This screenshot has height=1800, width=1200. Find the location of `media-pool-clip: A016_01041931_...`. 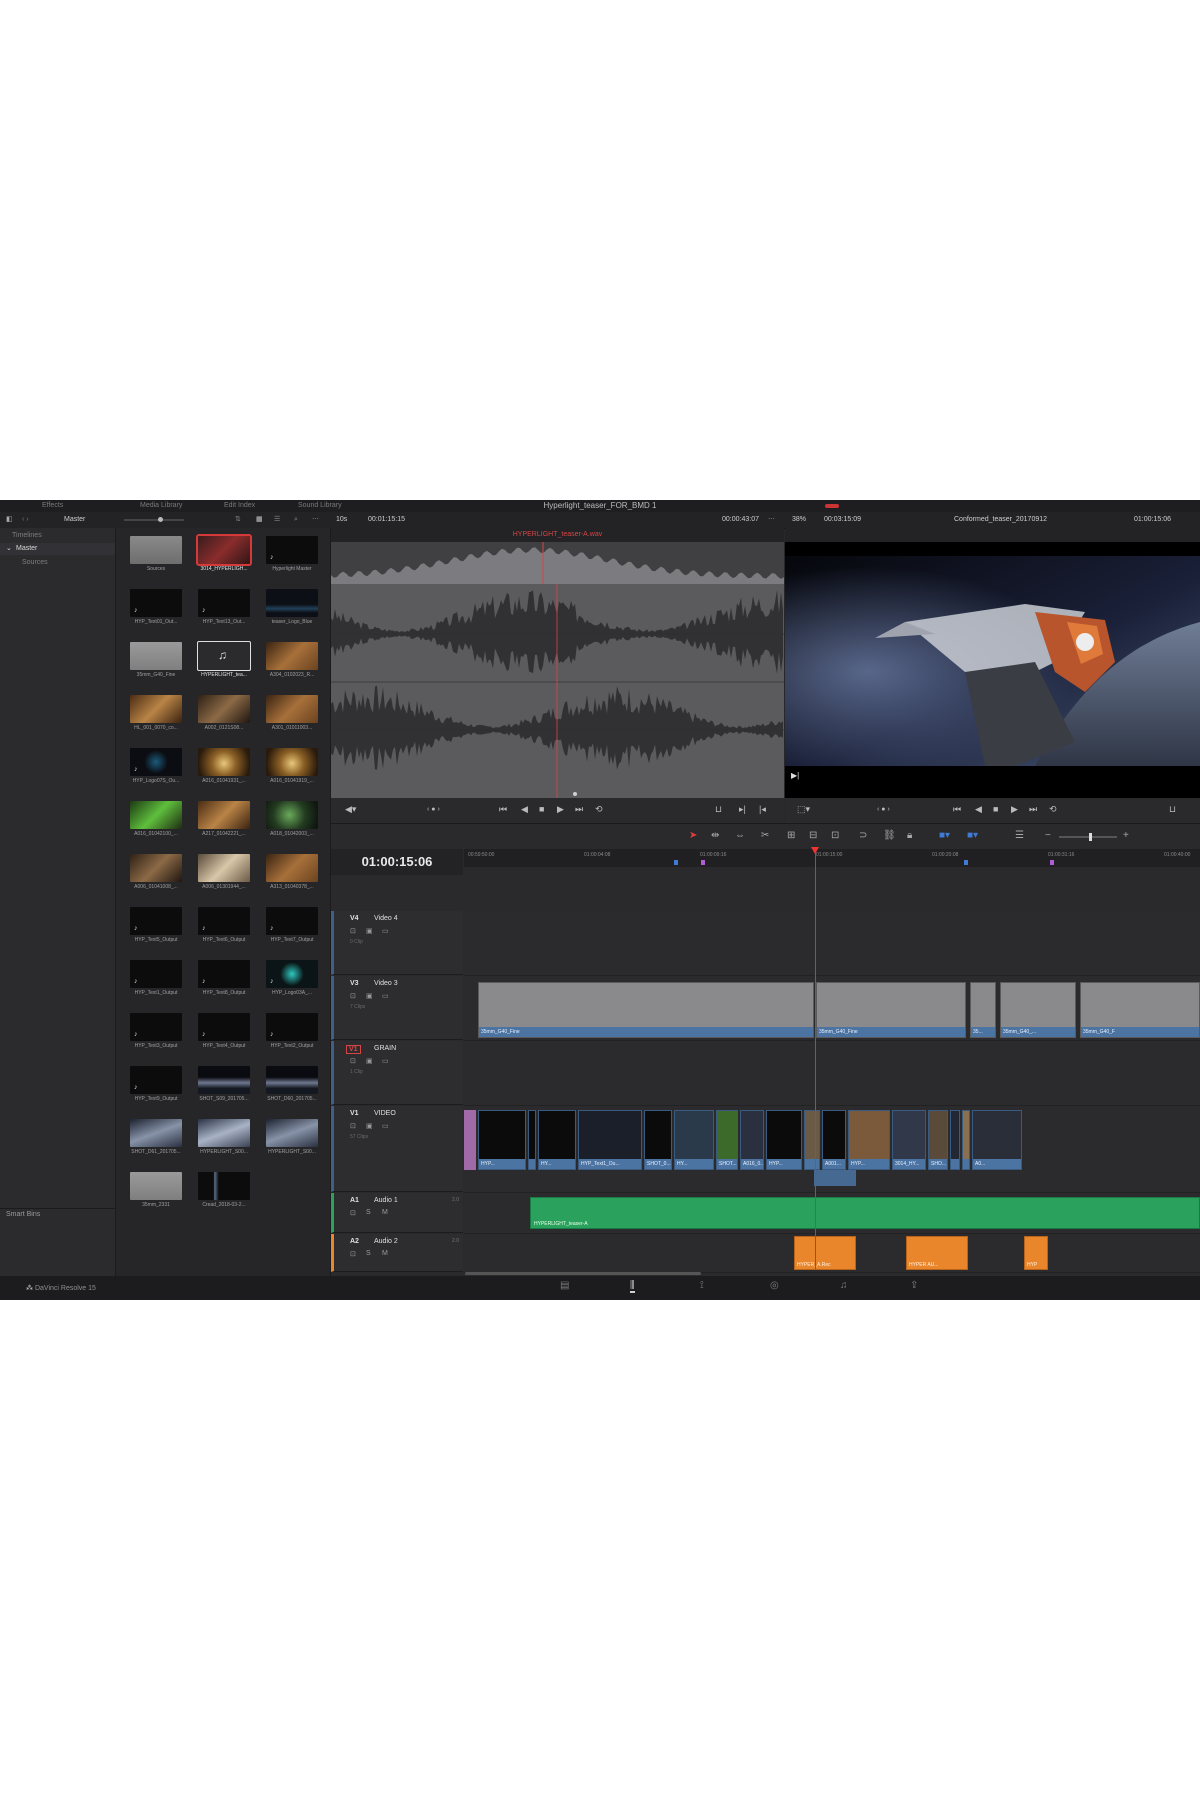

media-pool-clip: A016_01041931_... is located at coordinates (224, 768).